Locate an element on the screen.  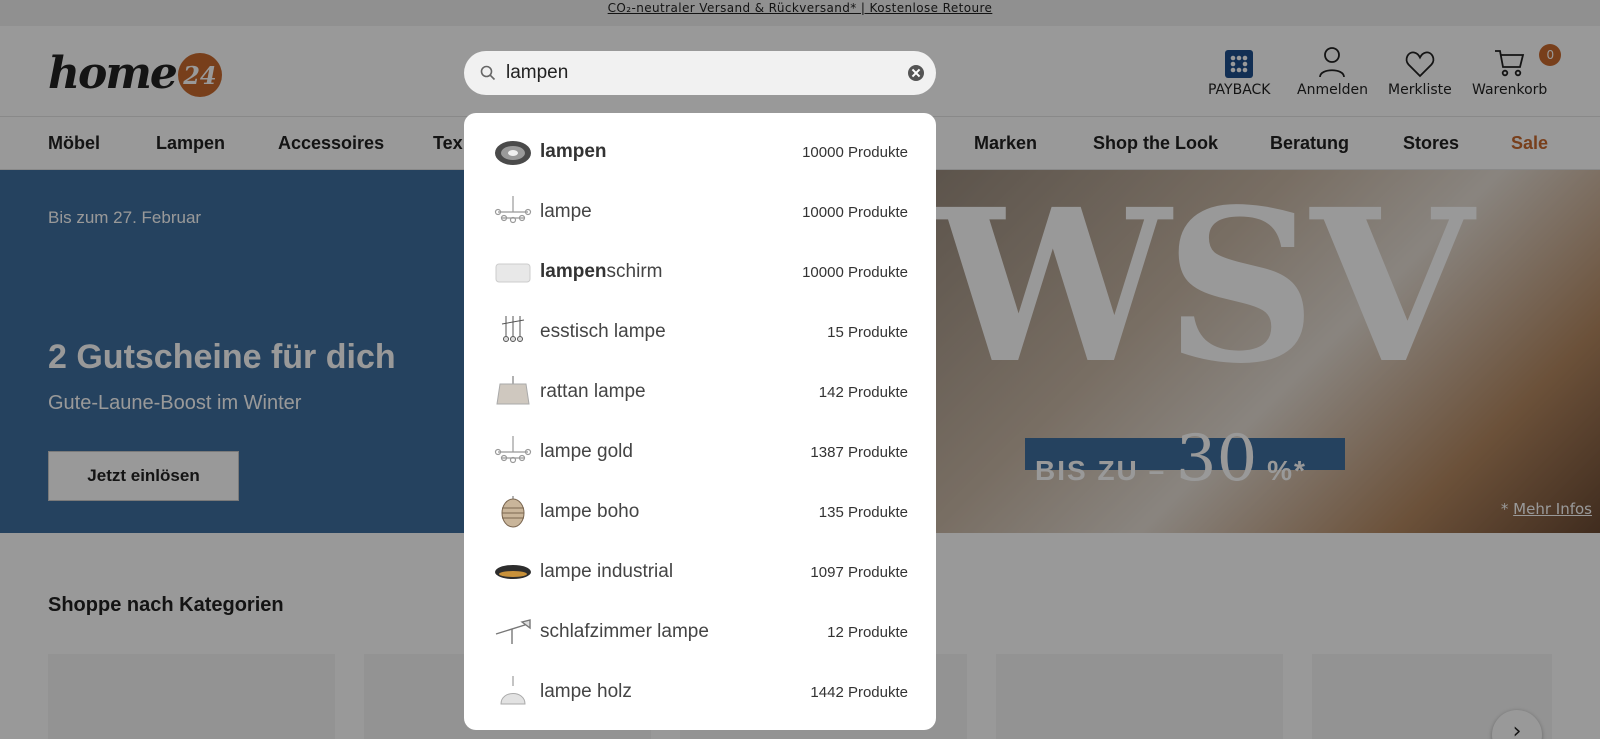
ring-lamp-icon is located at coordinates (513, 572).